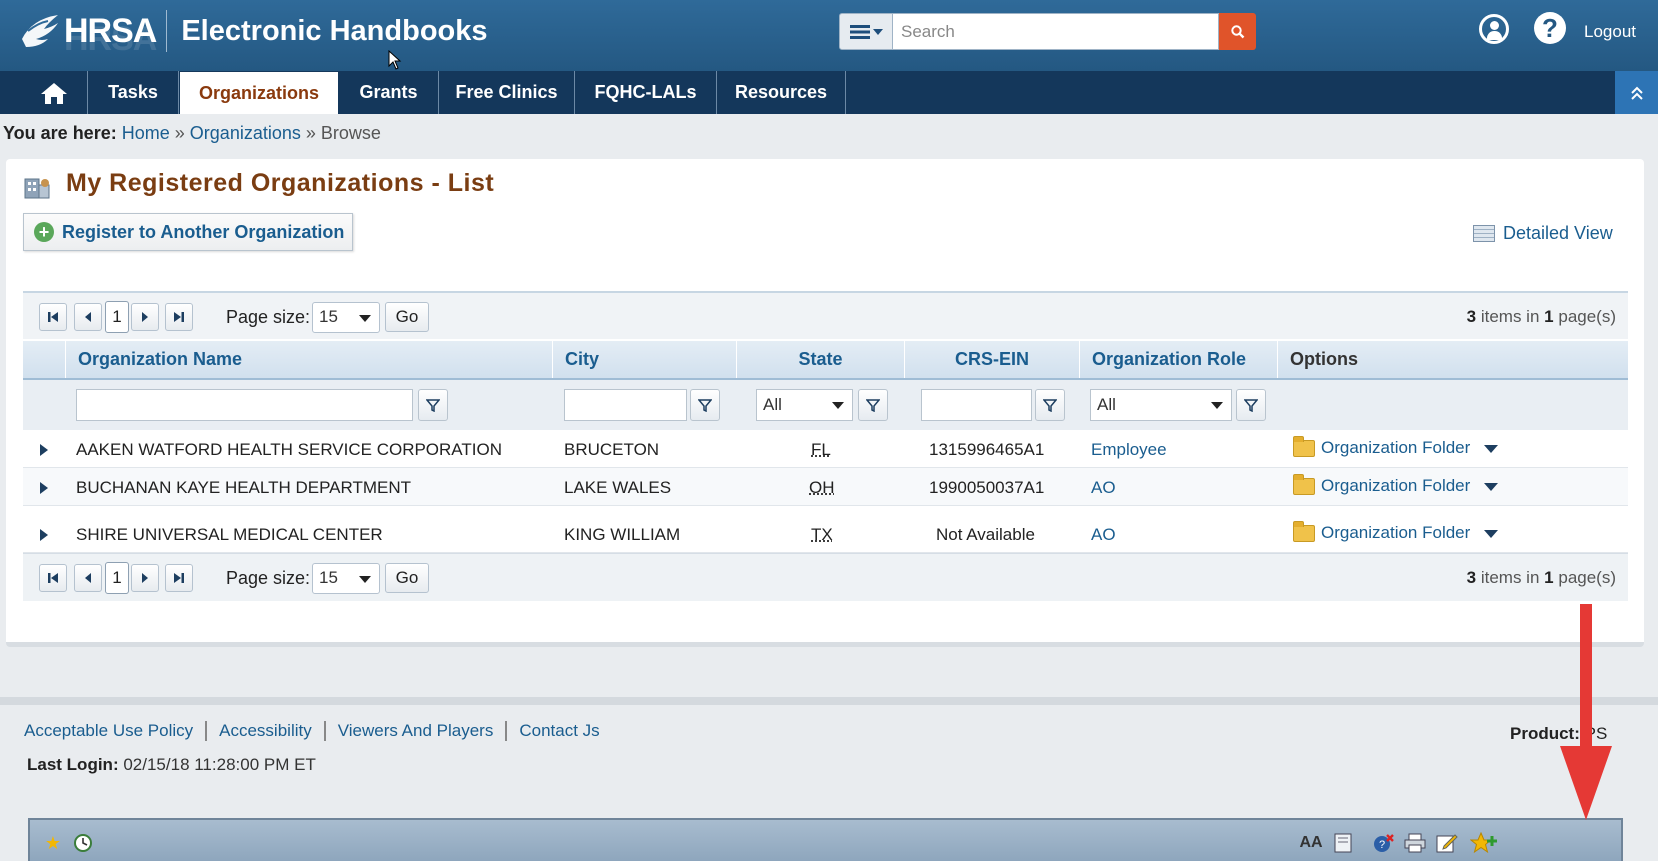 This screenshot has width=1658, height=861. Describe the element at coordinates (820, 359) in the screenshot. I see `column-header-state: State` at that location.